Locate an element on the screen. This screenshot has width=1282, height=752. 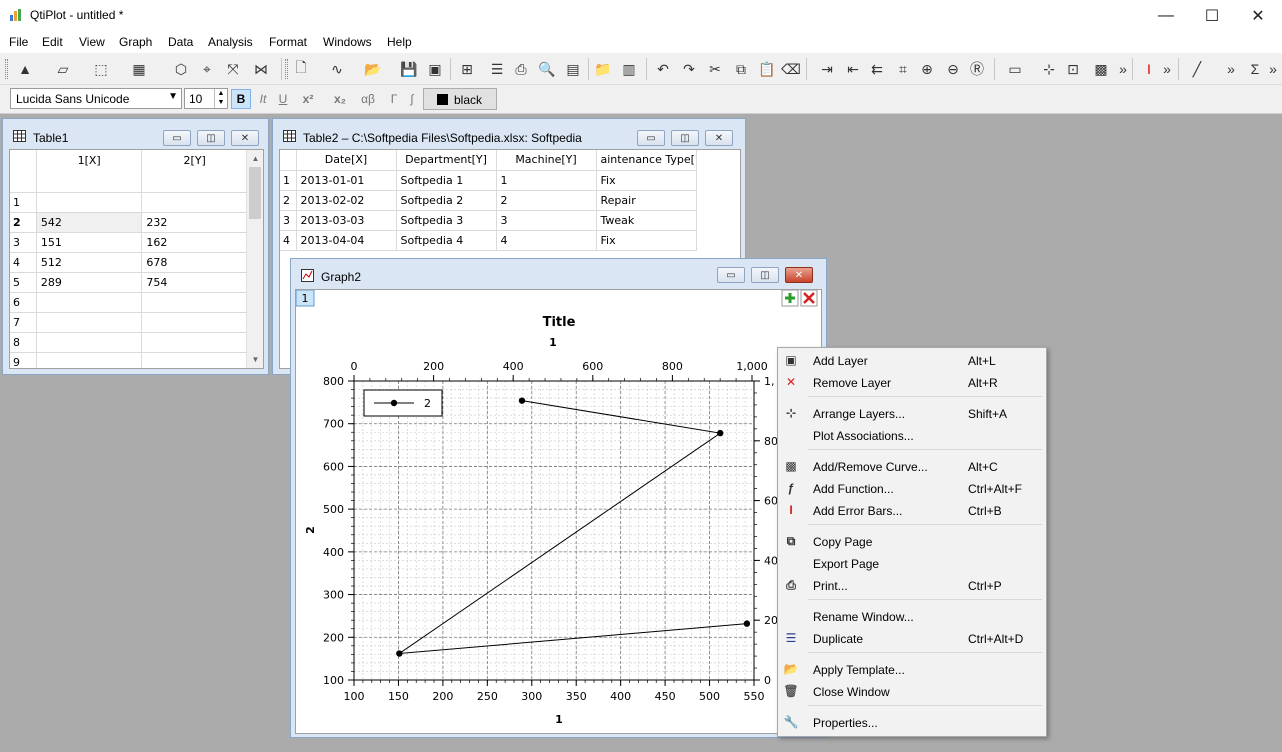
print-icon: ⎙ is located at coordinates (521, 69).